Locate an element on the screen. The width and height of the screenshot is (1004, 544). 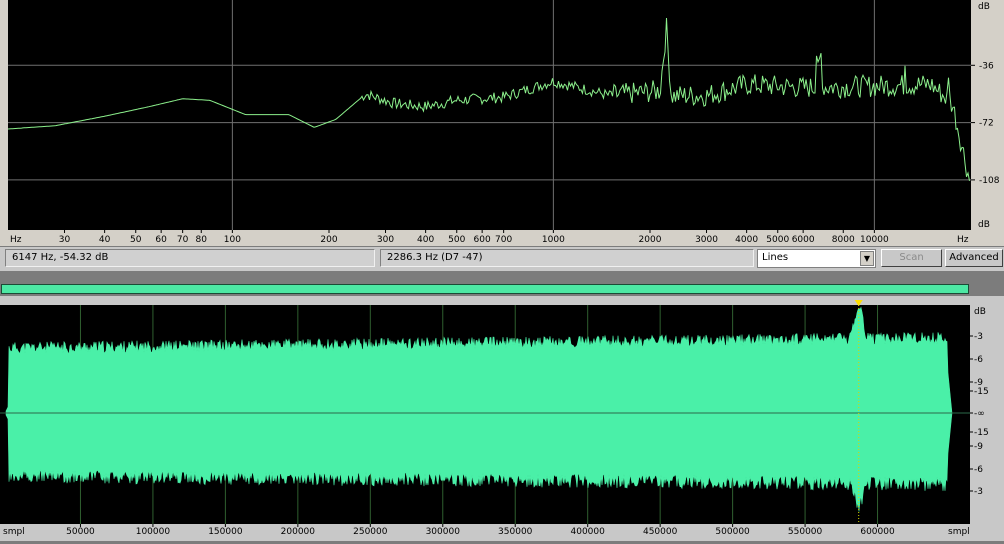
sample-tick-label: 350000 is located at coordinates (515, 532).